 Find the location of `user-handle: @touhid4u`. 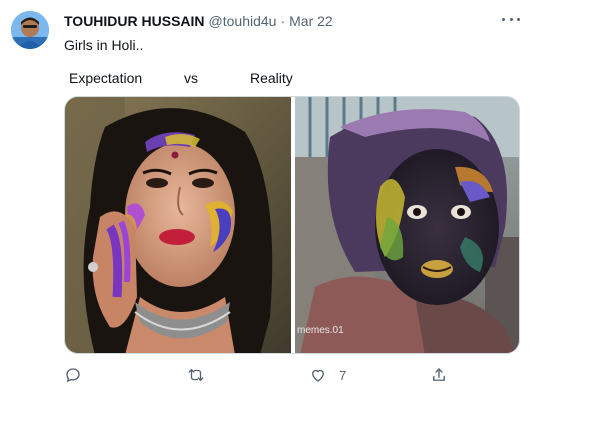

user-handle: @touhid4u is located at coordinates (243, 21).